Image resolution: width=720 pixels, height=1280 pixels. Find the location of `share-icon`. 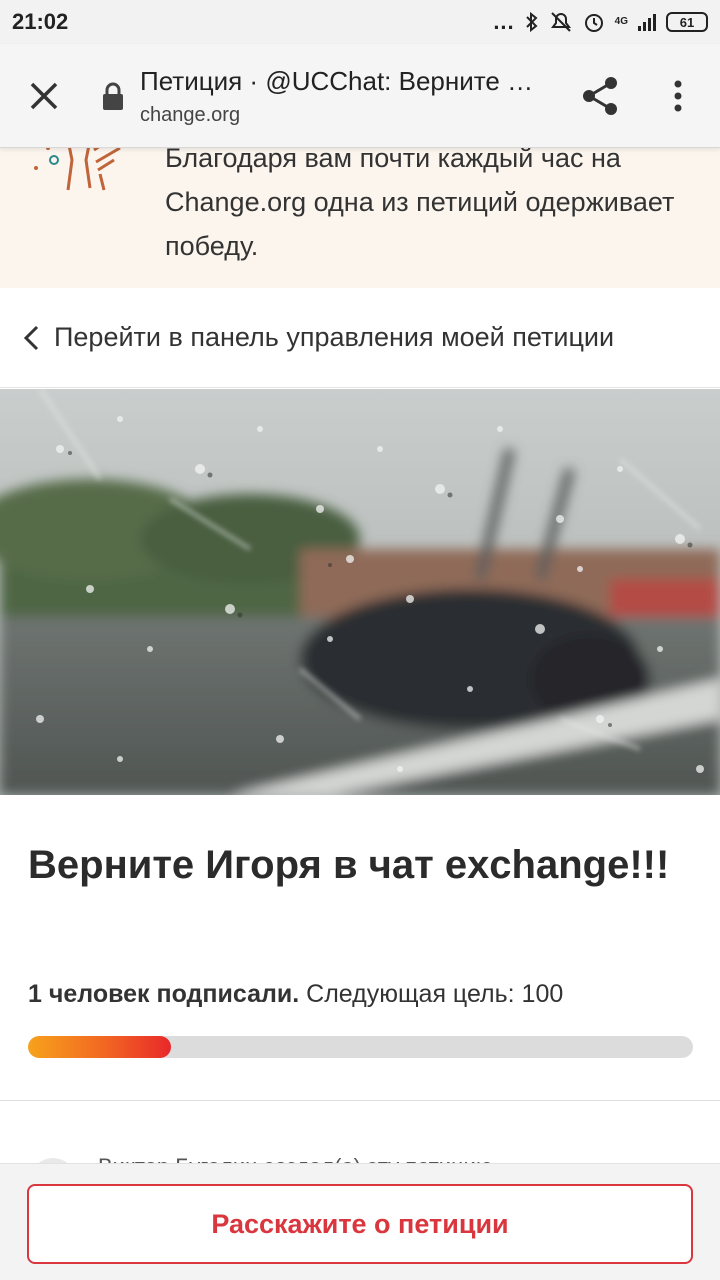

share-icon is located at coordinates (600, 96).